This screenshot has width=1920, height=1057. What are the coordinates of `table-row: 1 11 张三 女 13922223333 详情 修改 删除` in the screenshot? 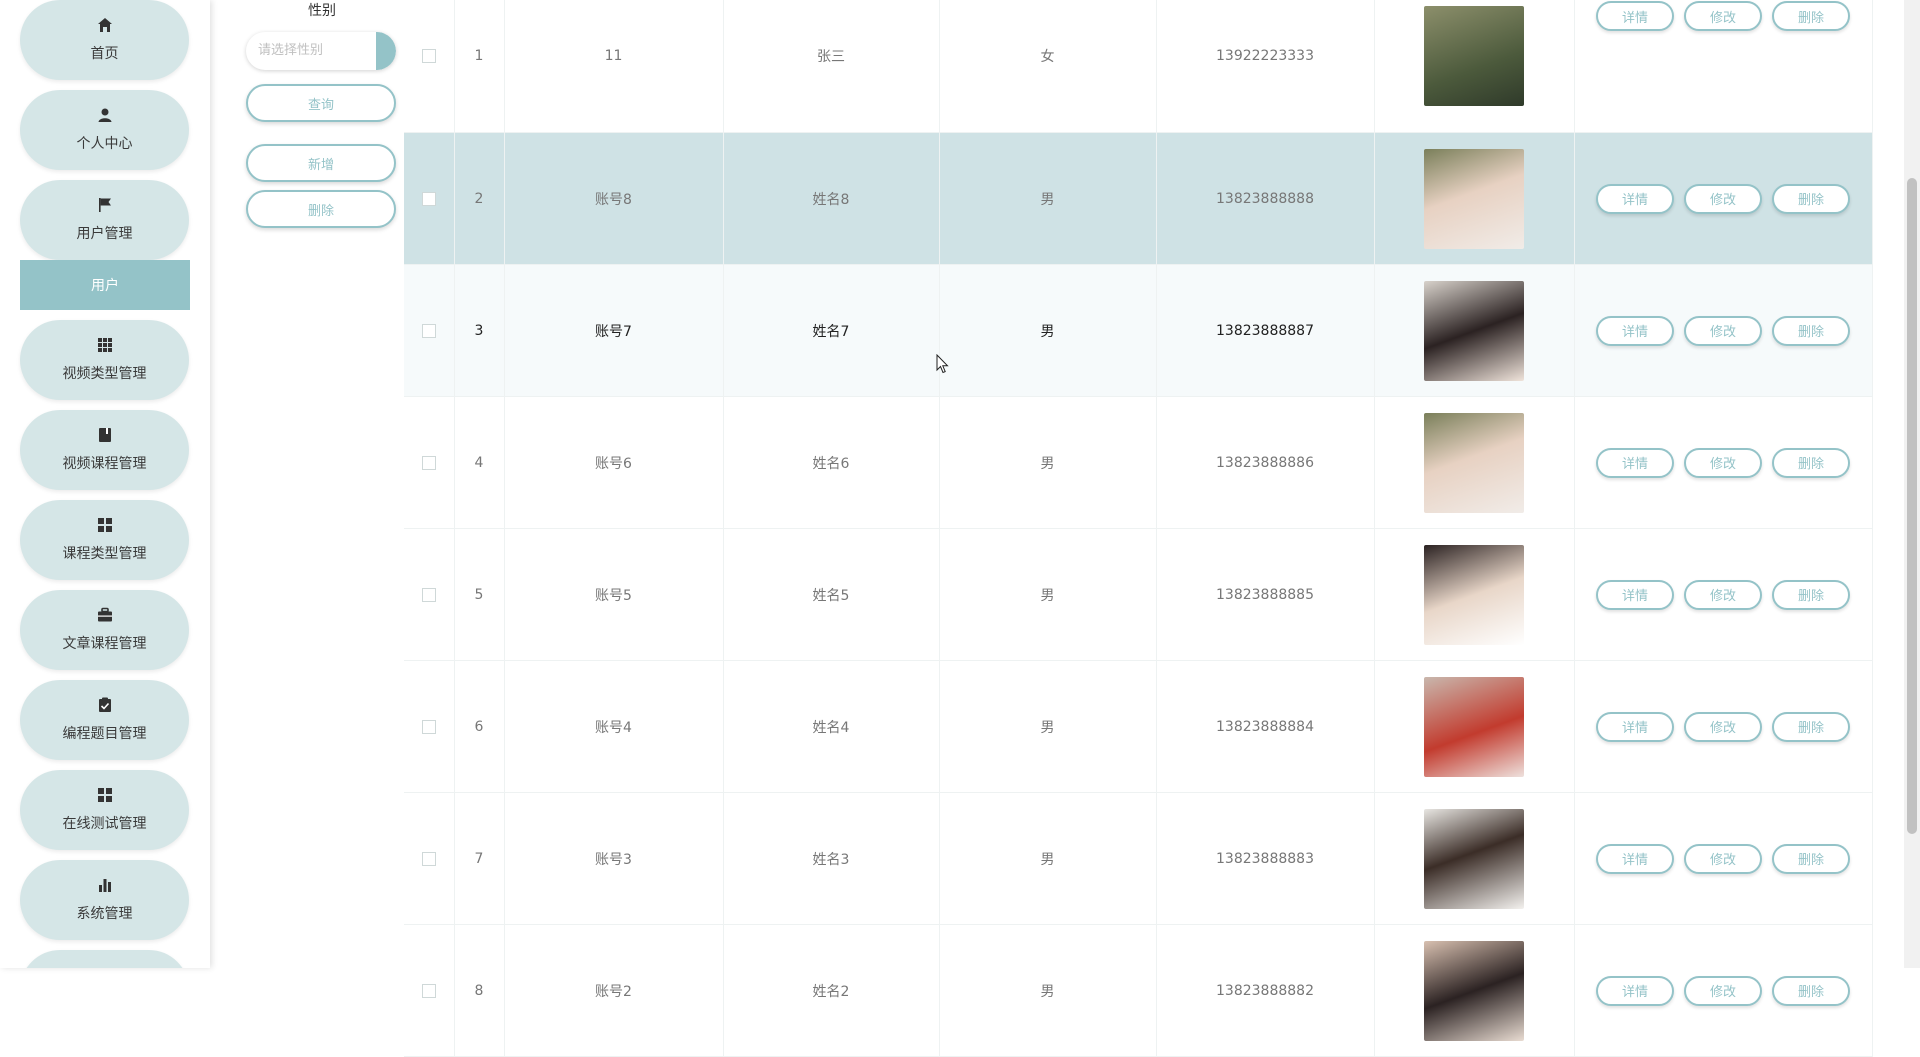 It's located at (1138, 66).